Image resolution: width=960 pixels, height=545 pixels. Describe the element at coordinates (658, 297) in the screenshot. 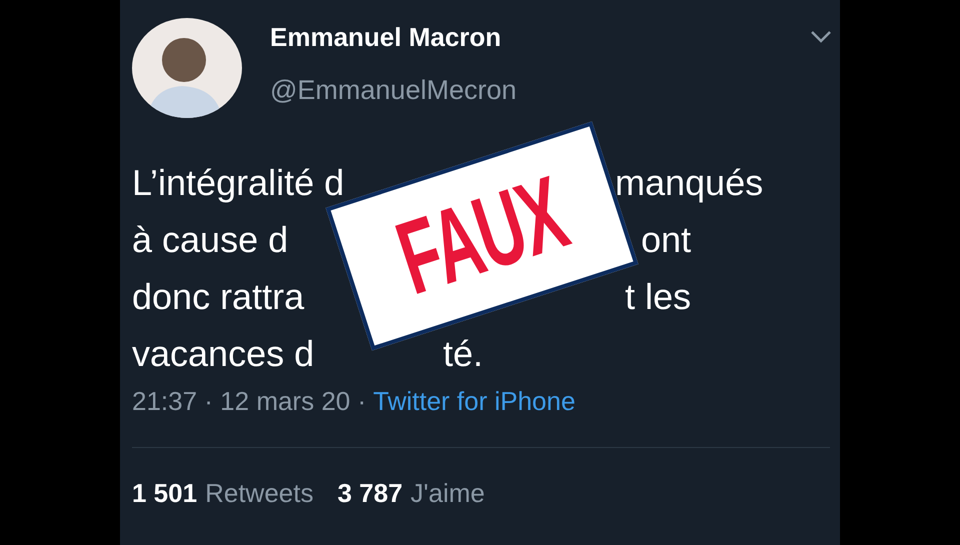

I see `tweet-text: t les` at that location.